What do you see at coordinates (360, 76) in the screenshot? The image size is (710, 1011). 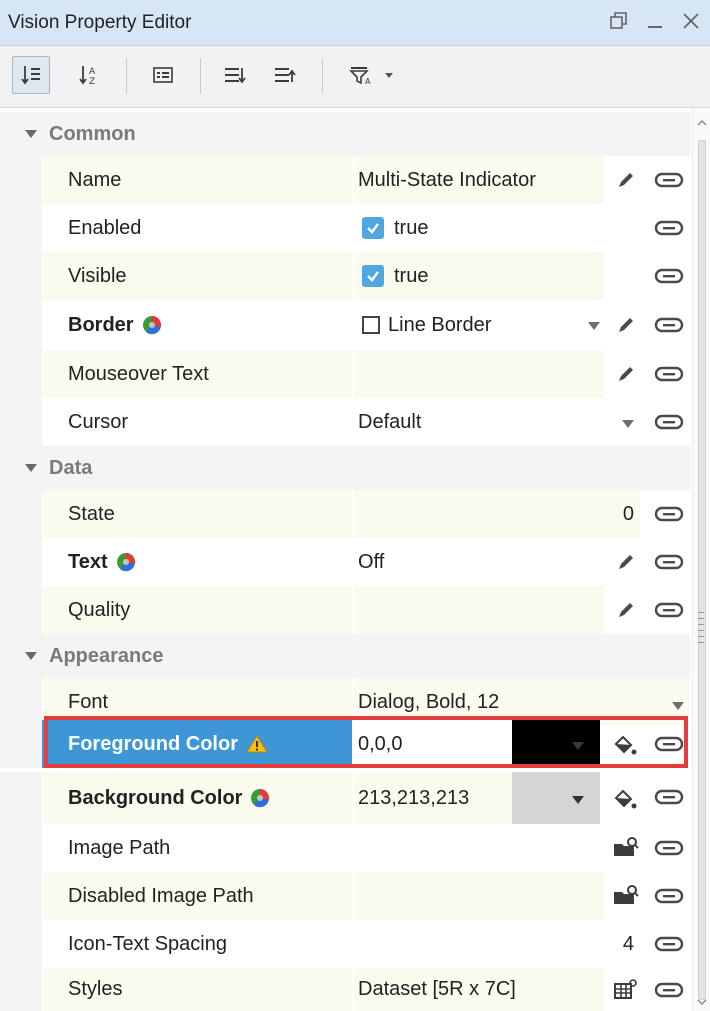 I see `filter-icon: A` at bounding box center [360, 76].